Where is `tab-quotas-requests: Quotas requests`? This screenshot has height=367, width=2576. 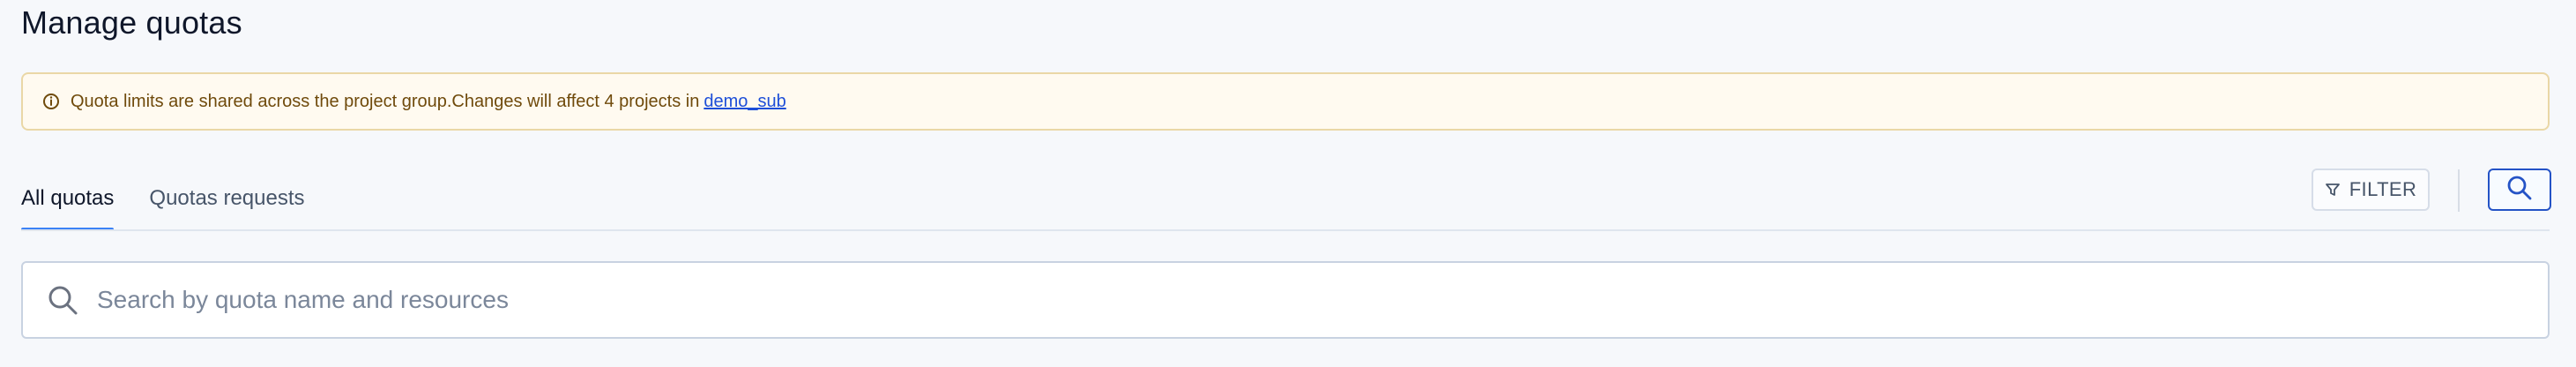
tab-quotas-requests: Quotas requests is located at coordinates (226, 203).